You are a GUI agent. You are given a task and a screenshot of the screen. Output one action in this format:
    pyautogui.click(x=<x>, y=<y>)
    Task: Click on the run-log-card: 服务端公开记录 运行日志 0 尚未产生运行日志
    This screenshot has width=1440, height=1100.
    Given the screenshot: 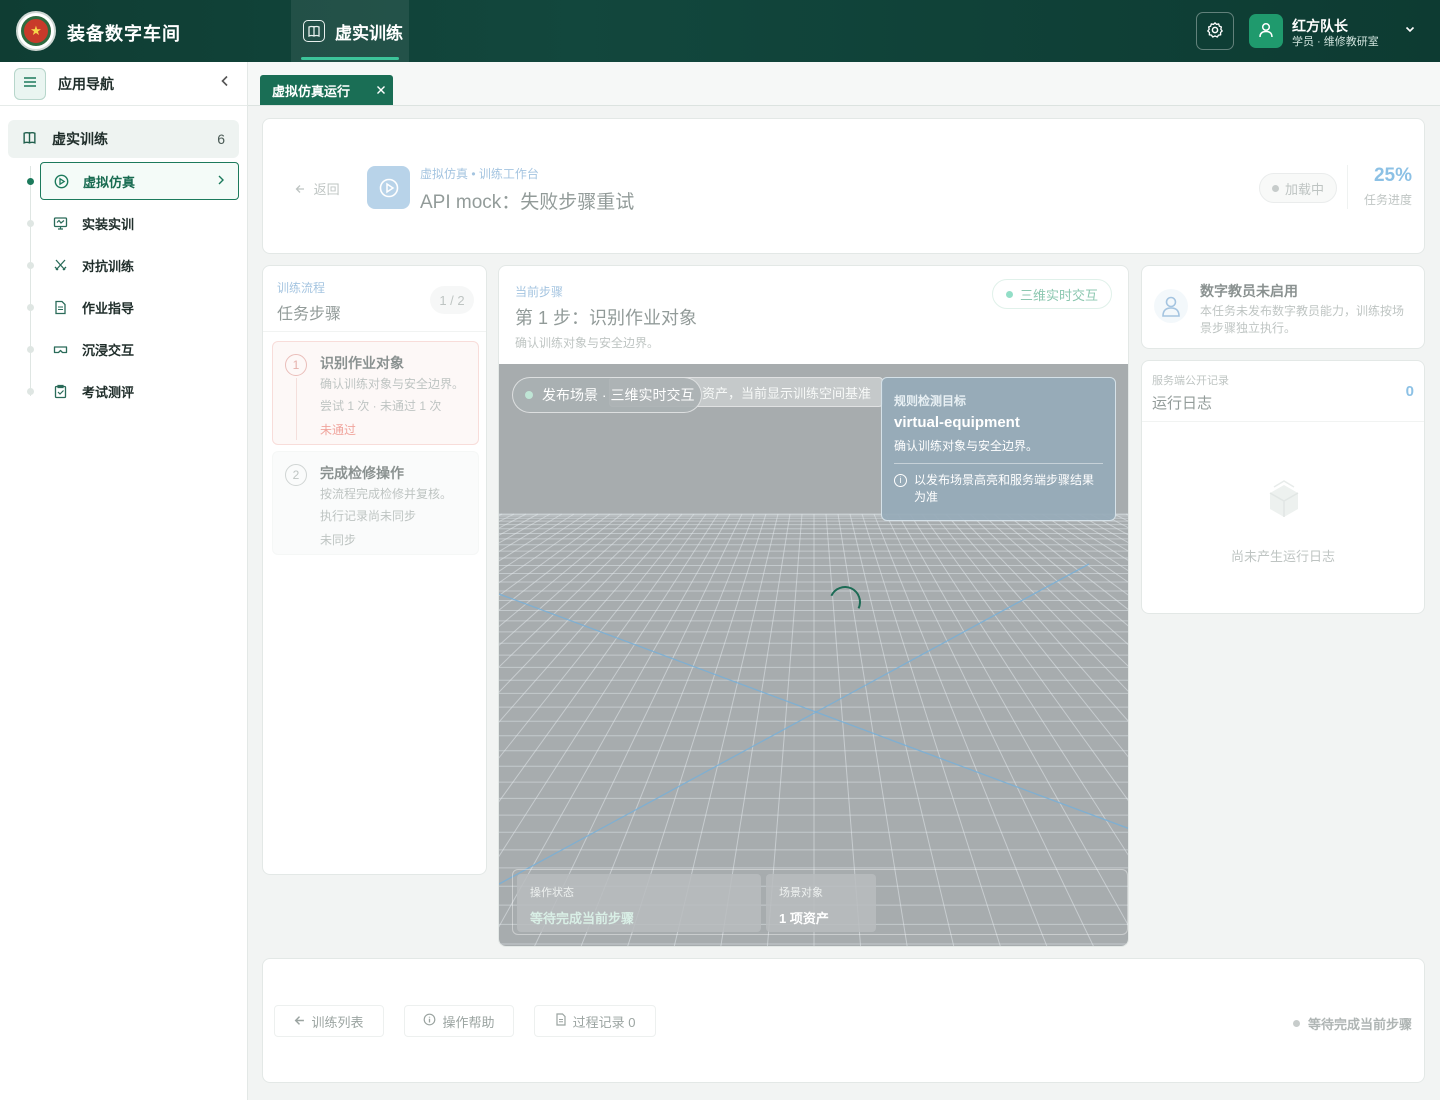 What is the action you would take?
    pyautogui.click(x=1283, y=487)
    